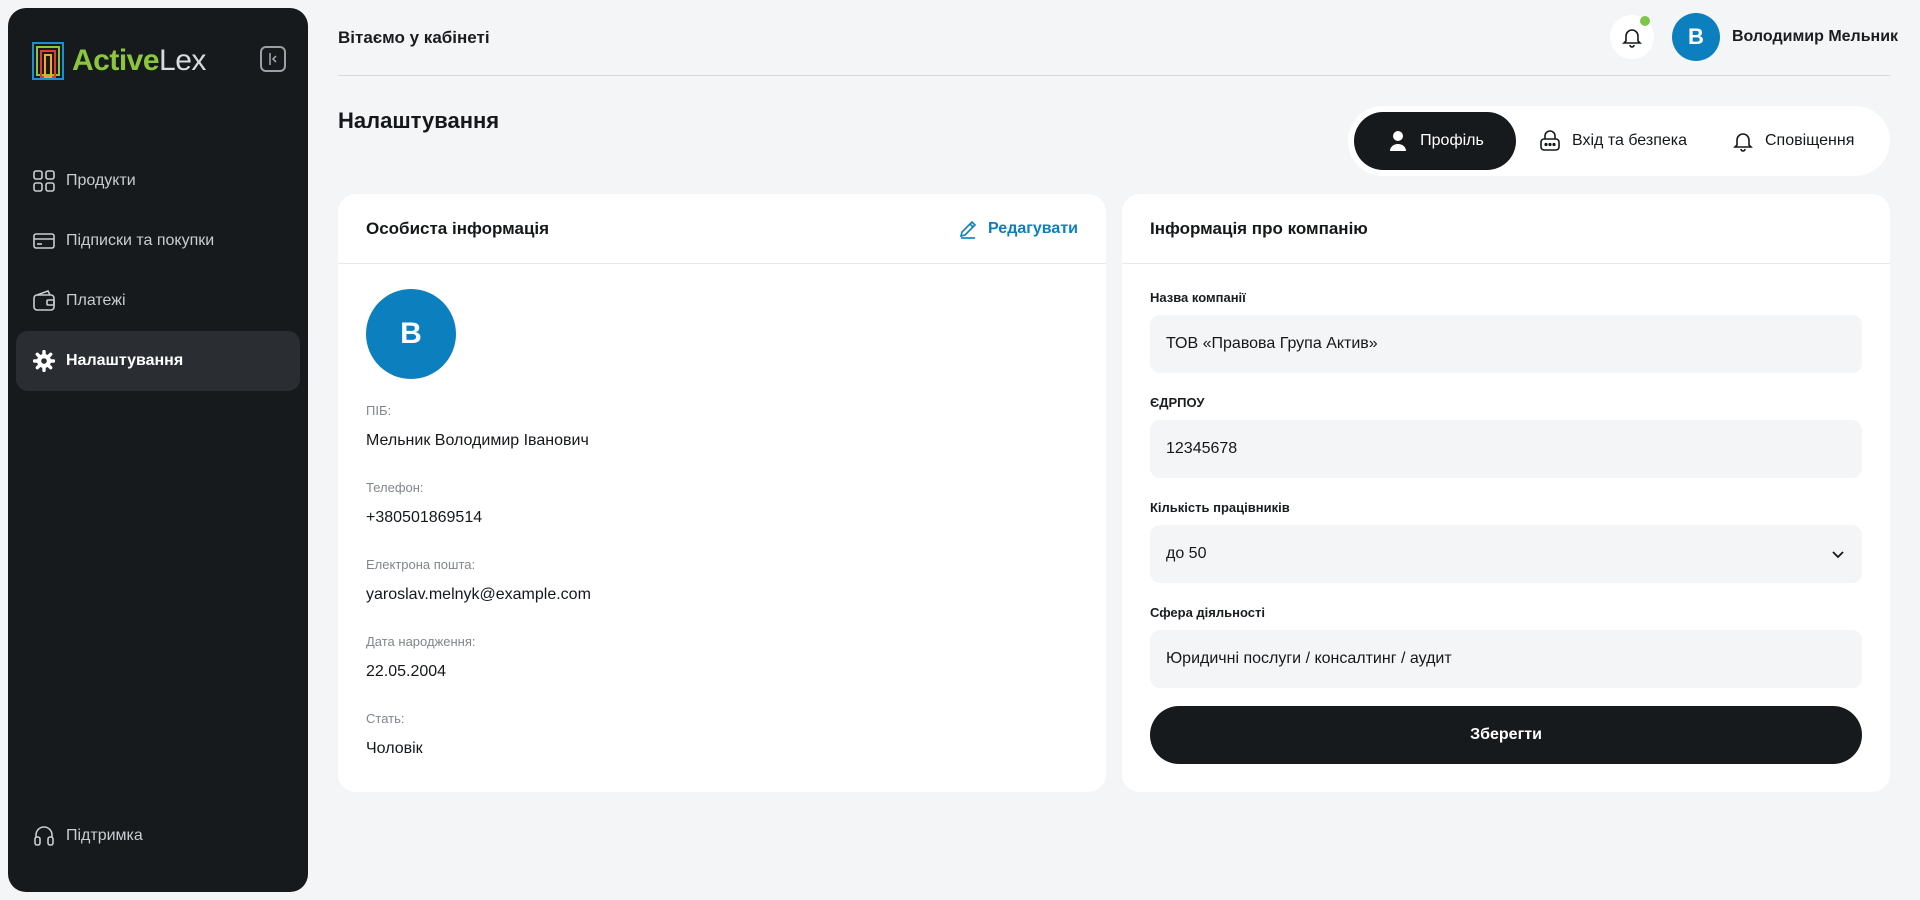  What do you see at coordinates (1696, 37) in the screenshot?
I see `user-avatar: В` at bounding box center [1696, 37].